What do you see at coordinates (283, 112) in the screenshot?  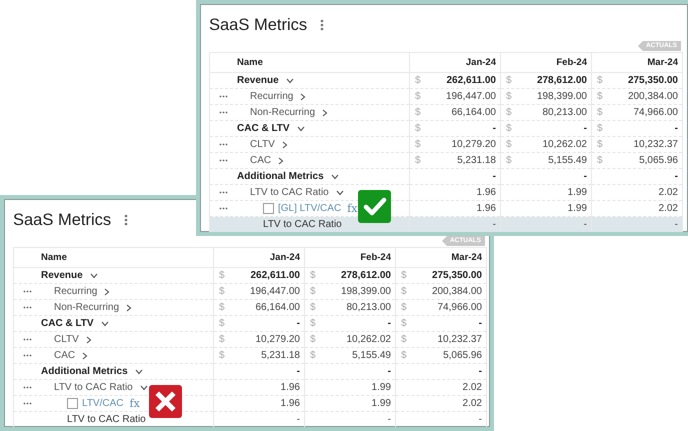 I see `row-label: Non-Recurring` at bounding box center [283, 112].